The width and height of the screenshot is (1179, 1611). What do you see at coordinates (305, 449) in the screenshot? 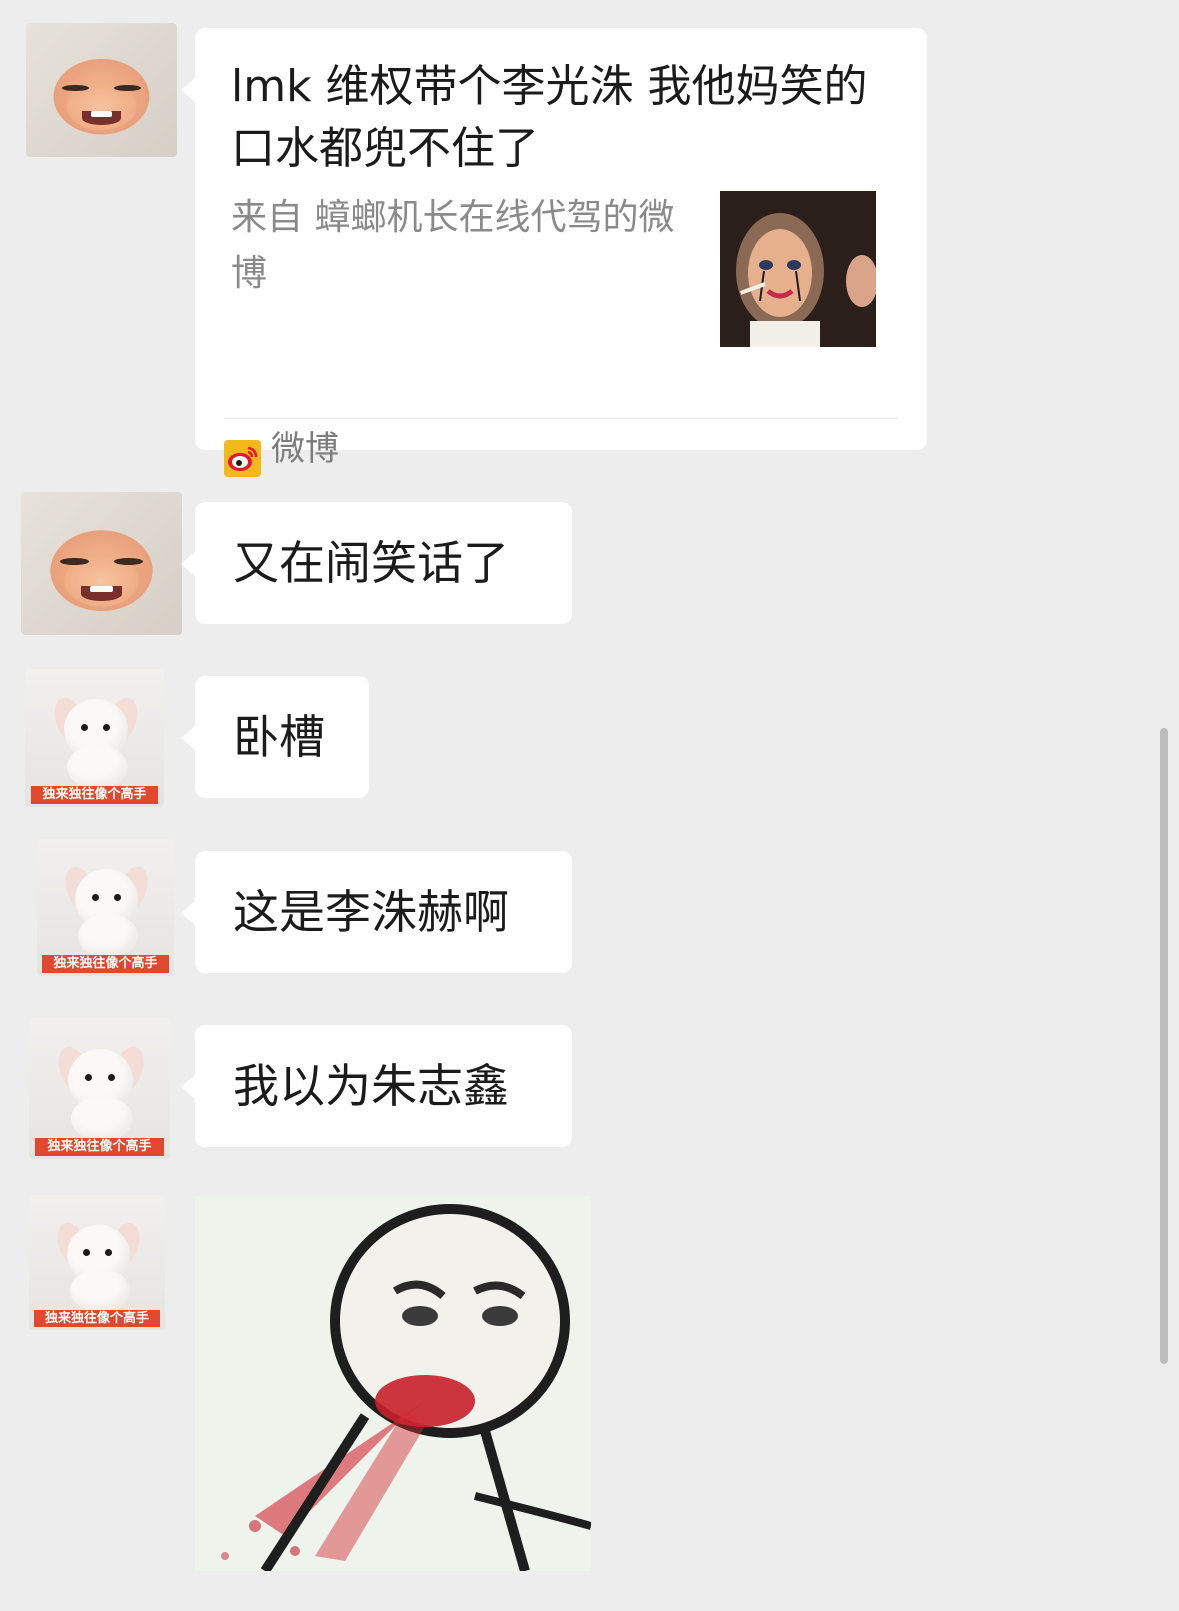
I see `share-card-source-label: 微博` at bounding box center [305, 449].